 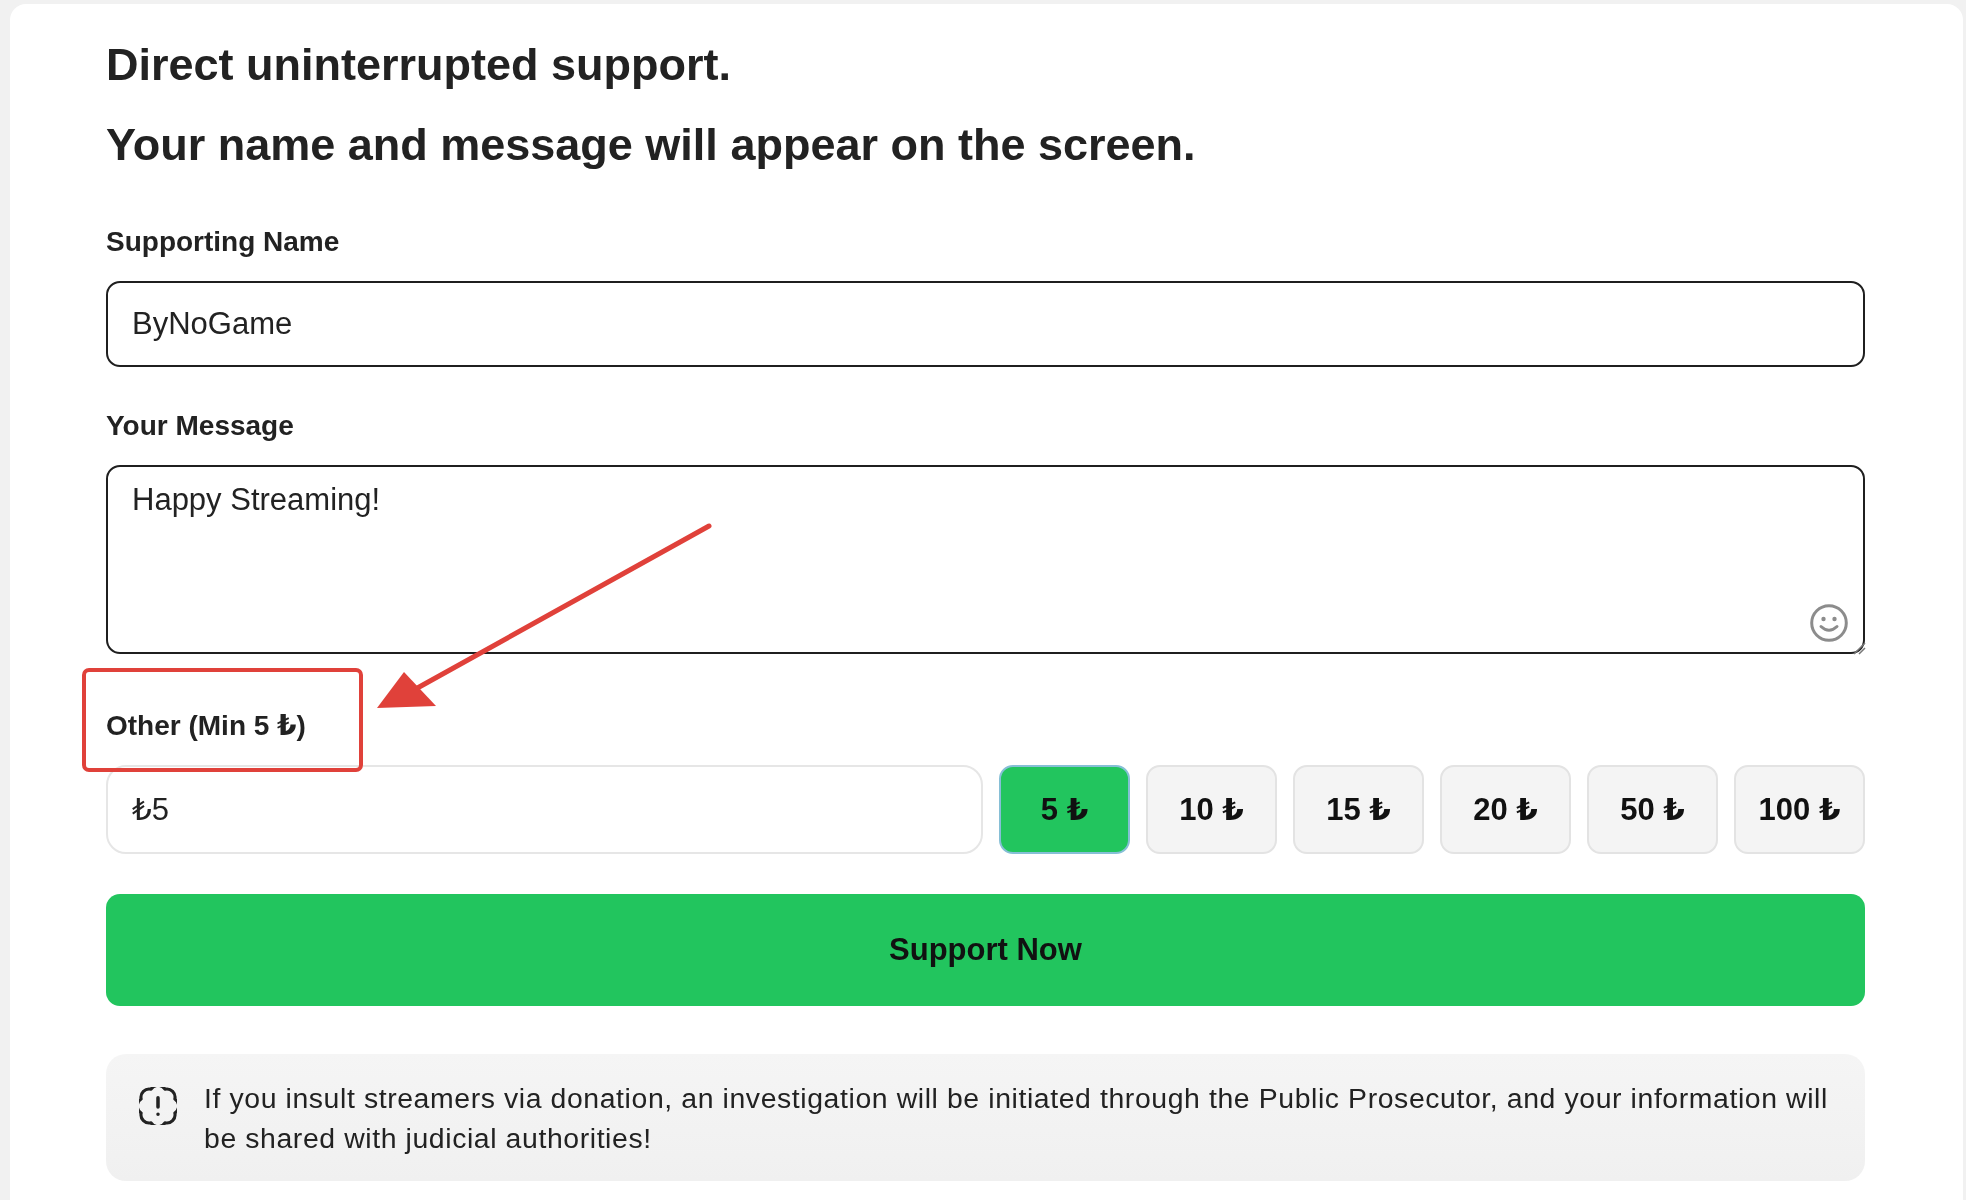 What do you see at coordinates (985, 324) in the screenshot?
I see `name-field: ByNoGame` at bounding box center [985, 324].